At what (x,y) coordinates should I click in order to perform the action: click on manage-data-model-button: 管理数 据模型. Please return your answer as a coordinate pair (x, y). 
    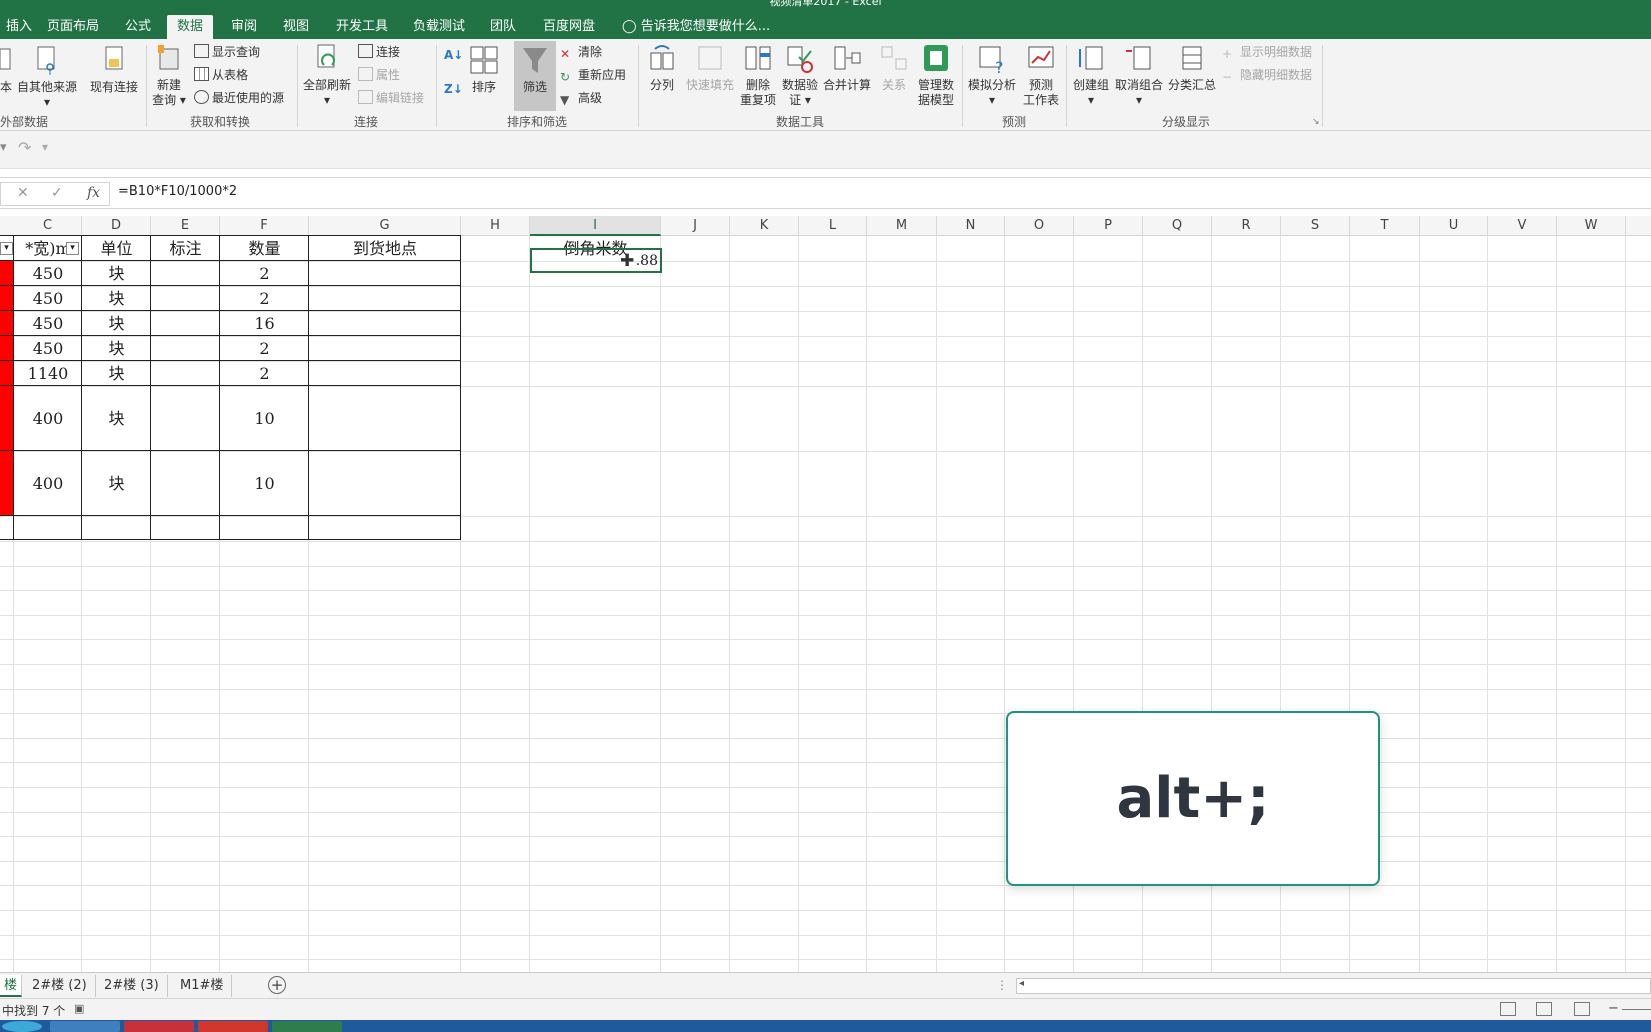
    Looking at the image, I should click on (936, 75).